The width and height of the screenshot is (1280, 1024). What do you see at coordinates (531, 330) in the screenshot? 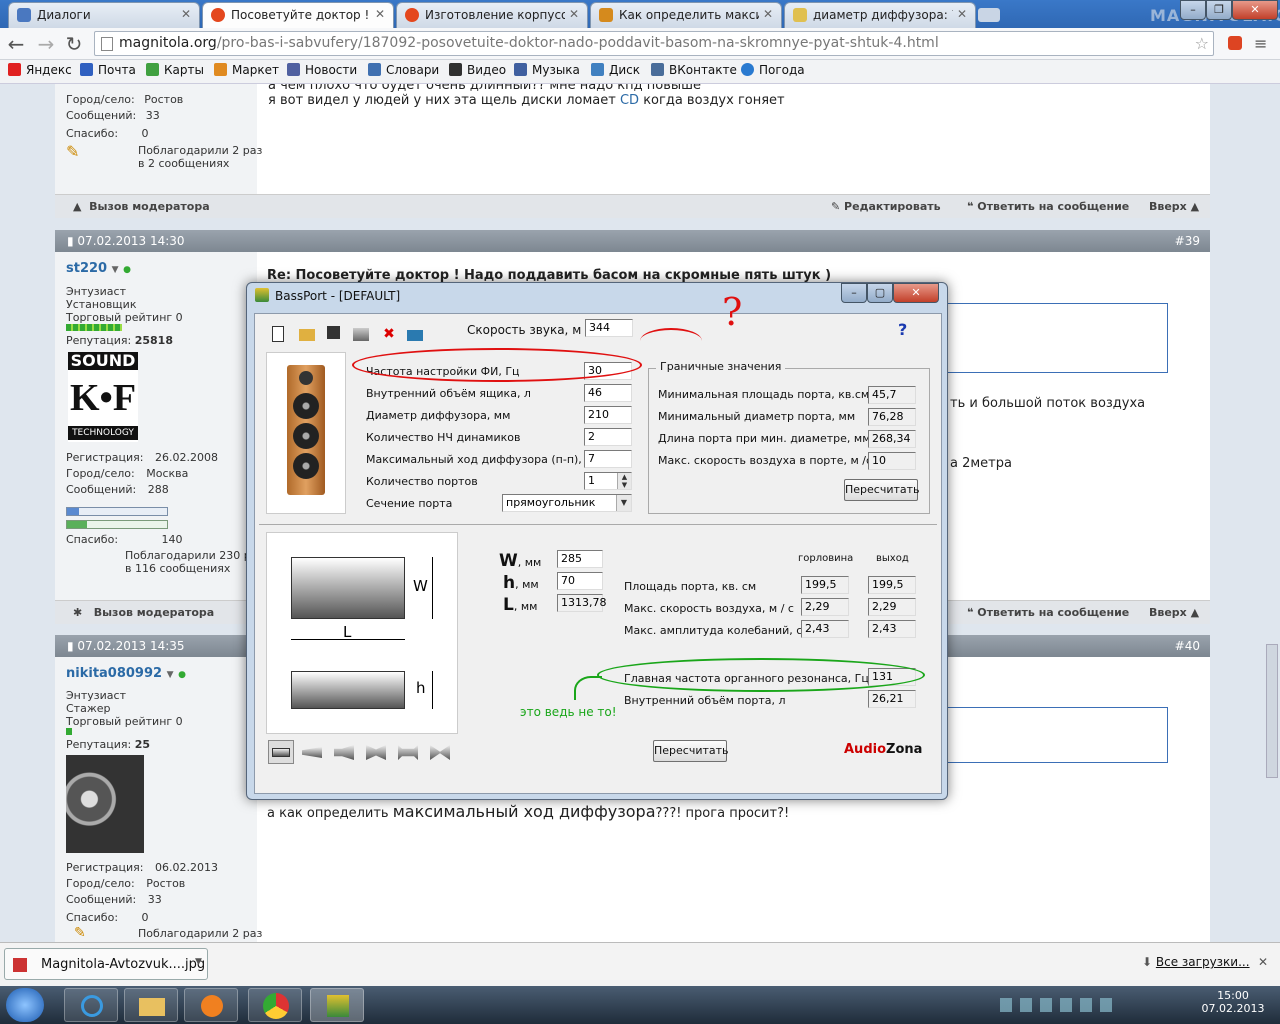
I see `sound-speed-label: Скорость звука, м /с` at bounding box center [531, 330].